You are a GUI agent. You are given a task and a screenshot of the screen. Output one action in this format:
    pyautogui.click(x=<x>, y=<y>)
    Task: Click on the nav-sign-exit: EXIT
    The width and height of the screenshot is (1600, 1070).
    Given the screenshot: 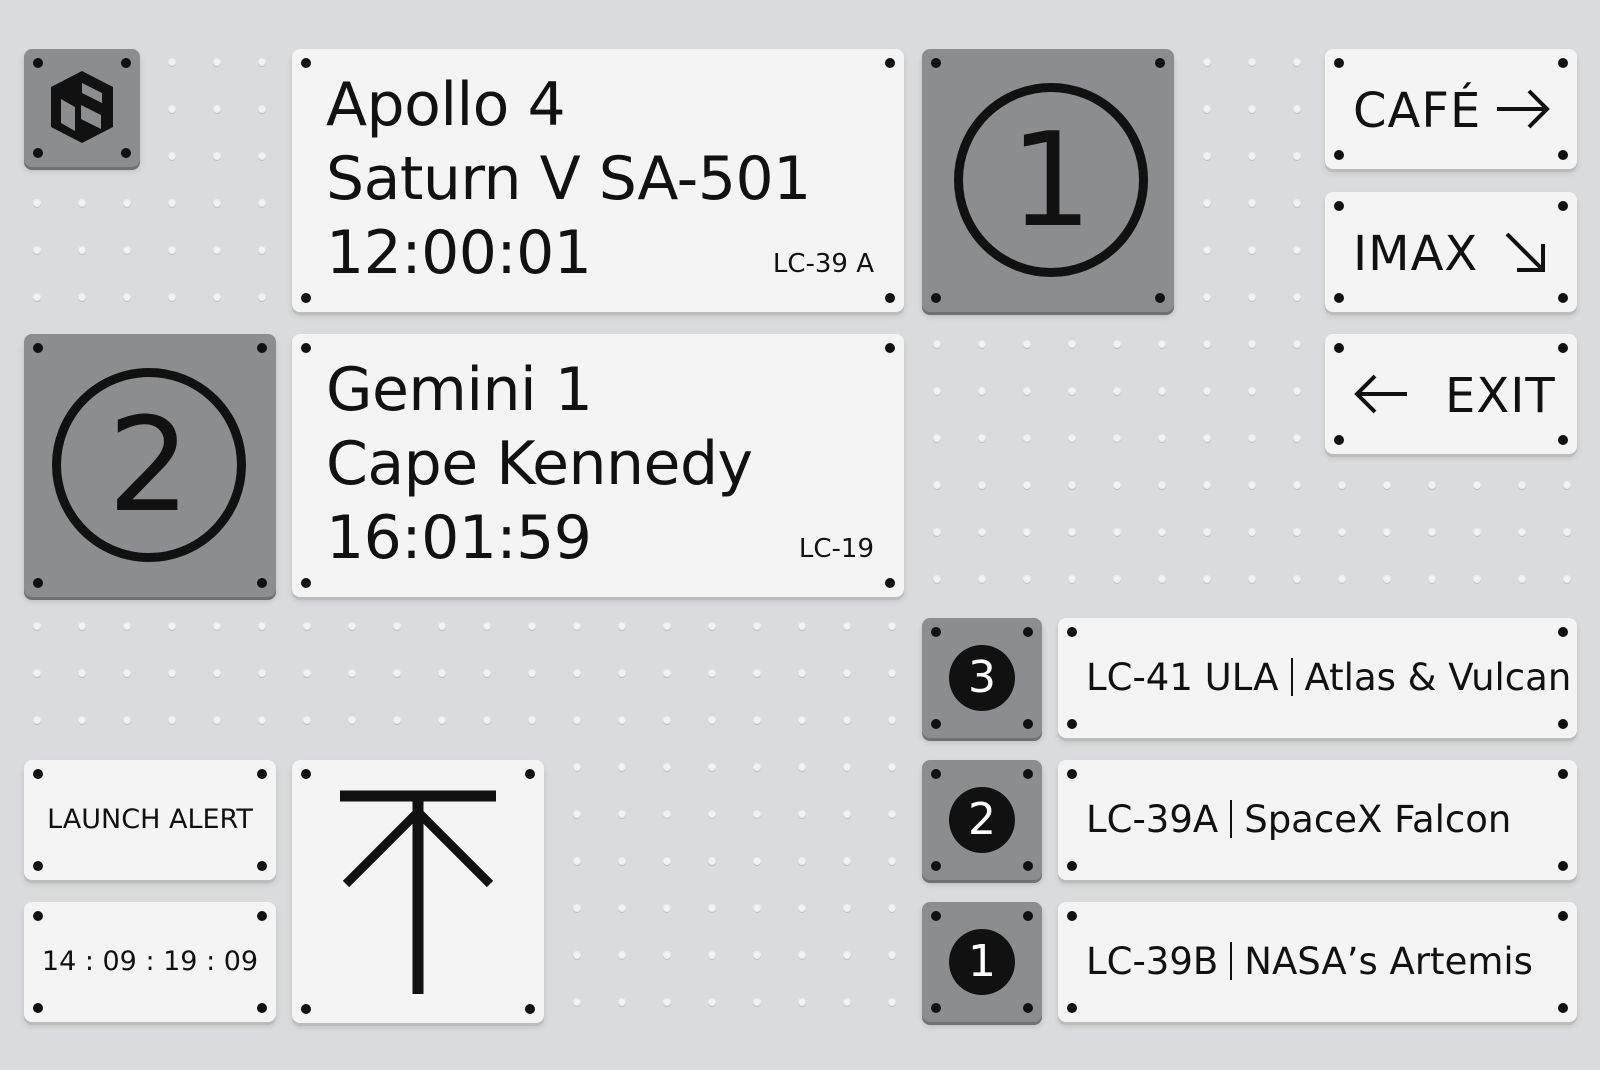 What is the action you would take?
    pyautogui.click(x=1451, y=394)
    